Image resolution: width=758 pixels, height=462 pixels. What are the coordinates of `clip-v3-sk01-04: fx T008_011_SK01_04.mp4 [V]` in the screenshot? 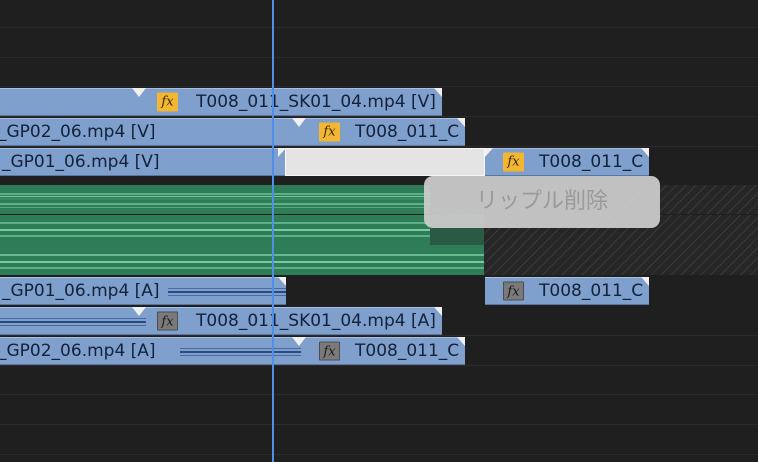 It's located at (294, 102).